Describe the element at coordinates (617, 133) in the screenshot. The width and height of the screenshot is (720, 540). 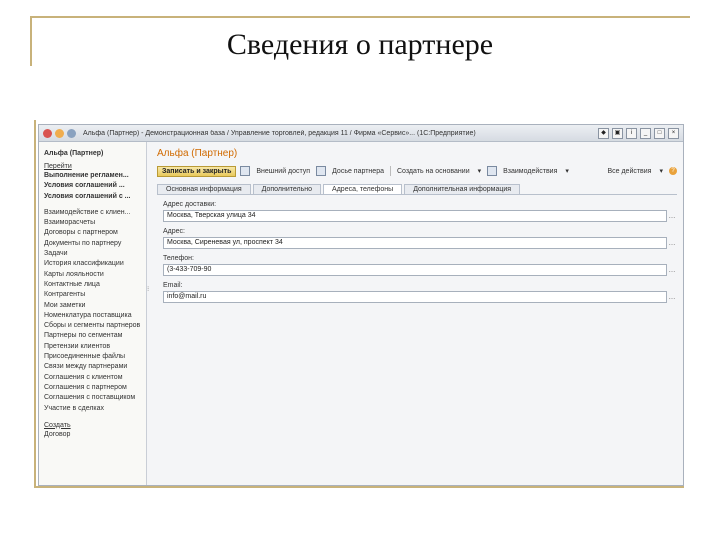
I see `history-icon: ▣` at that location.